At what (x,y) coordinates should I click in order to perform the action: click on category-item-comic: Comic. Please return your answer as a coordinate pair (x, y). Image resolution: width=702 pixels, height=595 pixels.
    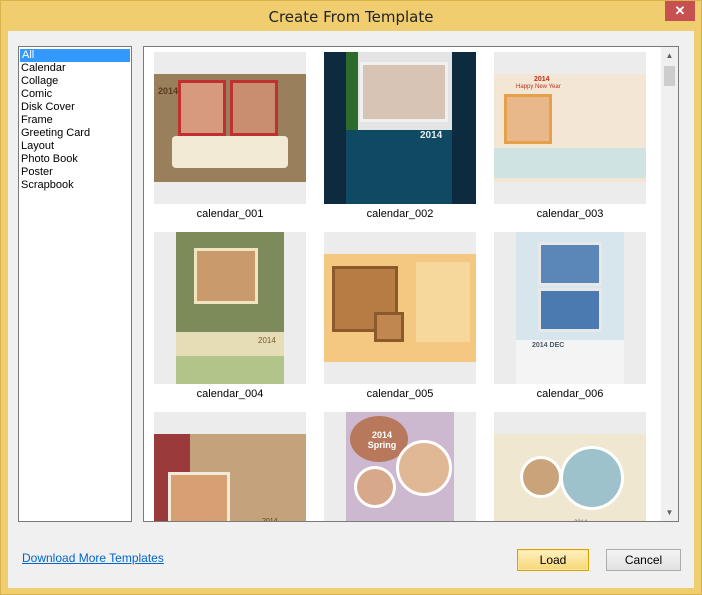
    Looking at the image, I should click on (75, 94).